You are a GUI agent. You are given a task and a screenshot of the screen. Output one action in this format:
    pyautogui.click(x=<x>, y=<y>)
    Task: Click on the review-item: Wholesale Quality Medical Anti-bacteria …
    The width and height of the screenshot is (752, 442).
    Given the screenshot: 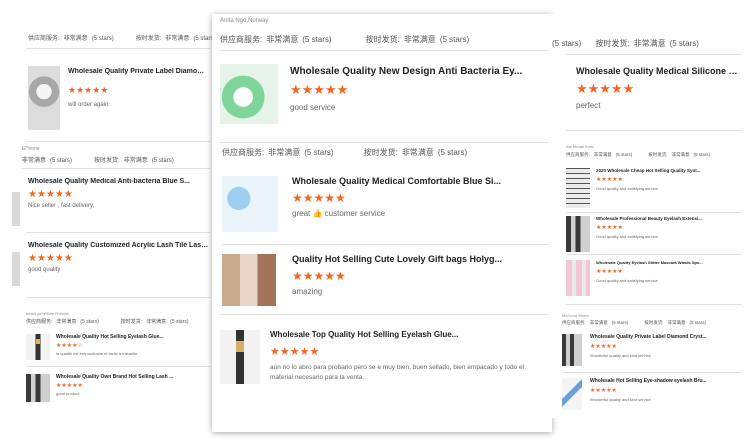 What is the action you would take?
    pyautogui.click(x=119, y=193)
    